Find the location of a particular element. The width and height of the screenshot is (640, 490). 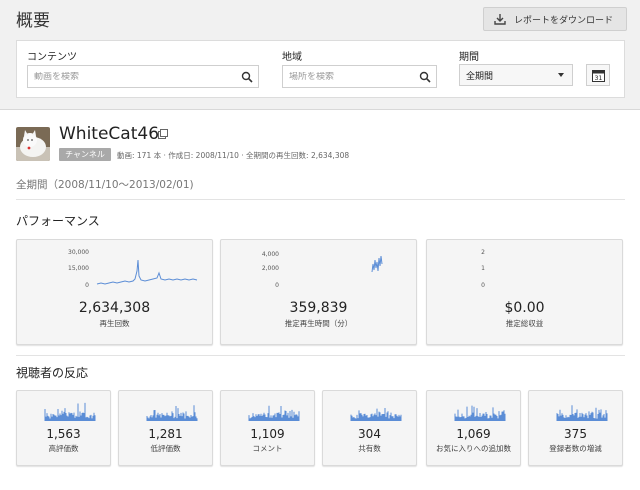

likes-card: 1,563 高評価数 is located at coordinates (63, 428).